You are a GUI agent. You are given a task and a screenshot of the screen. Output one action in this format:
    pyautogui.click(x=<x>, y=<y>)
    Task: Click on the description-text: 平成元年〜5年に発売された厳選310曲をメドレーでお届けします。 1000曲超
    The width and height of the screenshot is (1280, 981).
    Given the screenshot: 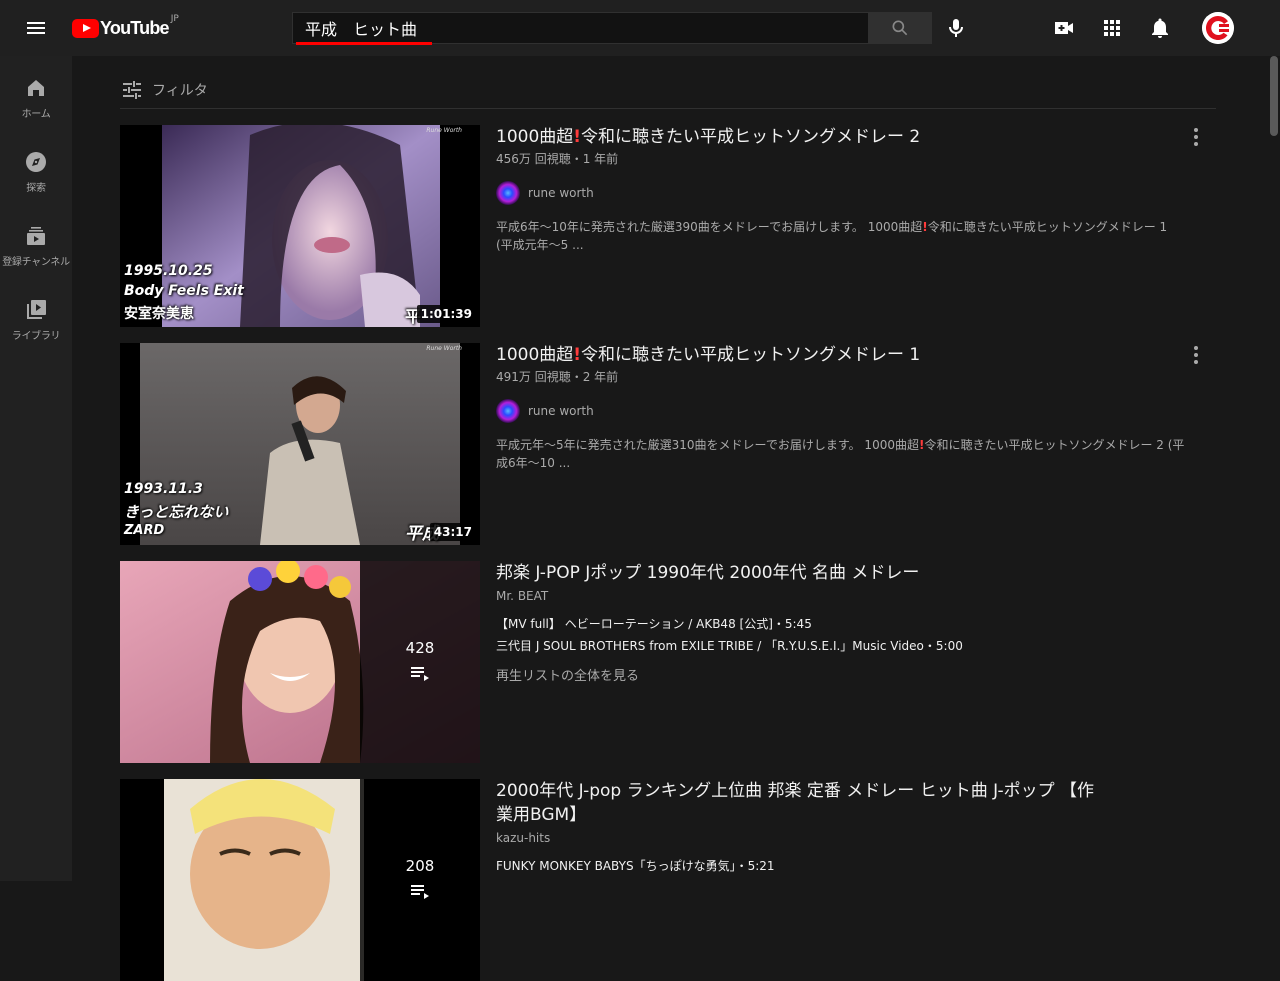 What is the action you would take?
    pyautogui.click(x=707, y=445)
    